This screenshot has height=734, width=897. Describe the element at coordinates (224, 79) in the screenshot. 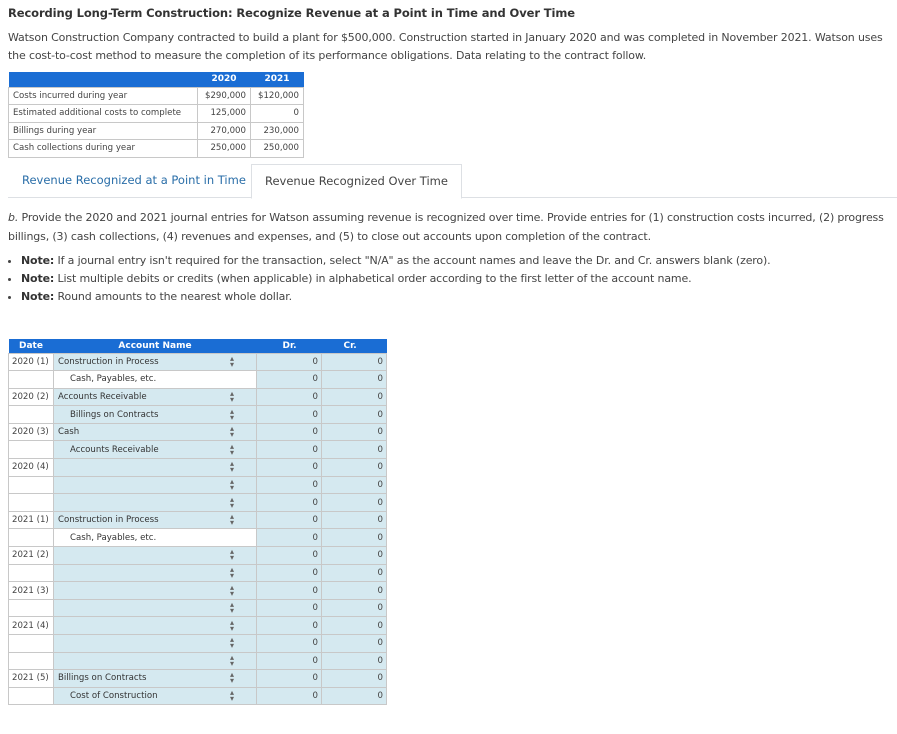

I see `header-2020: 2020` at that location.